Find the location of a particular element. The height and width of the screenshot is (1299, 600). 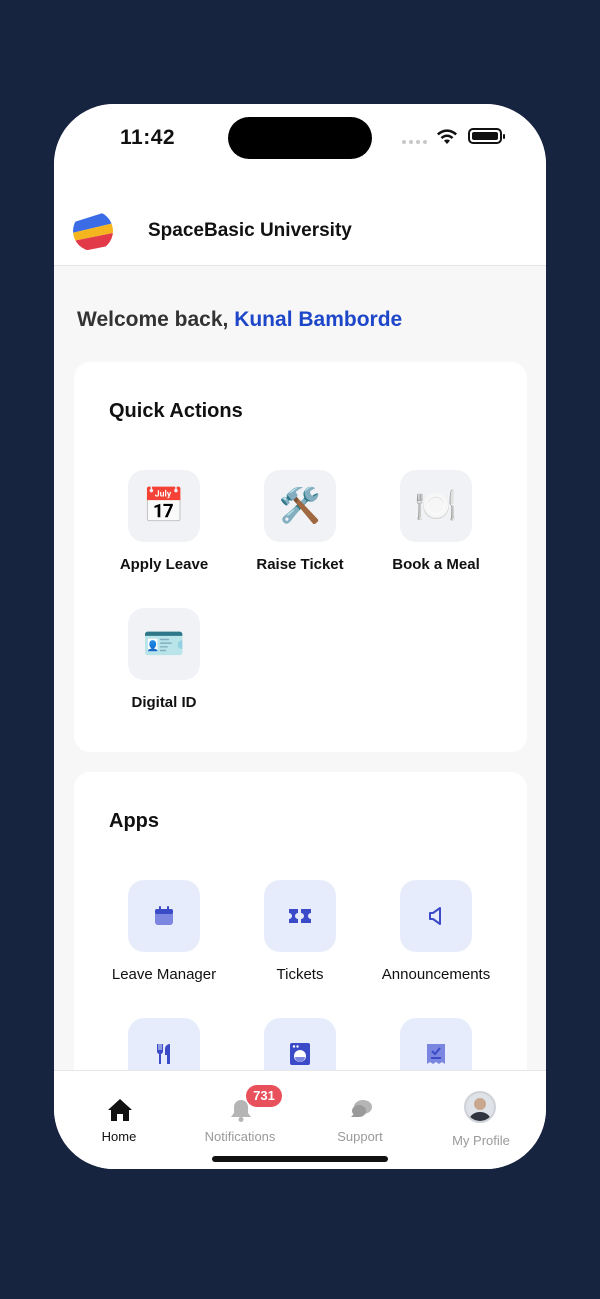

chat-bubbles-icon is located at coordinates (361, 1108).